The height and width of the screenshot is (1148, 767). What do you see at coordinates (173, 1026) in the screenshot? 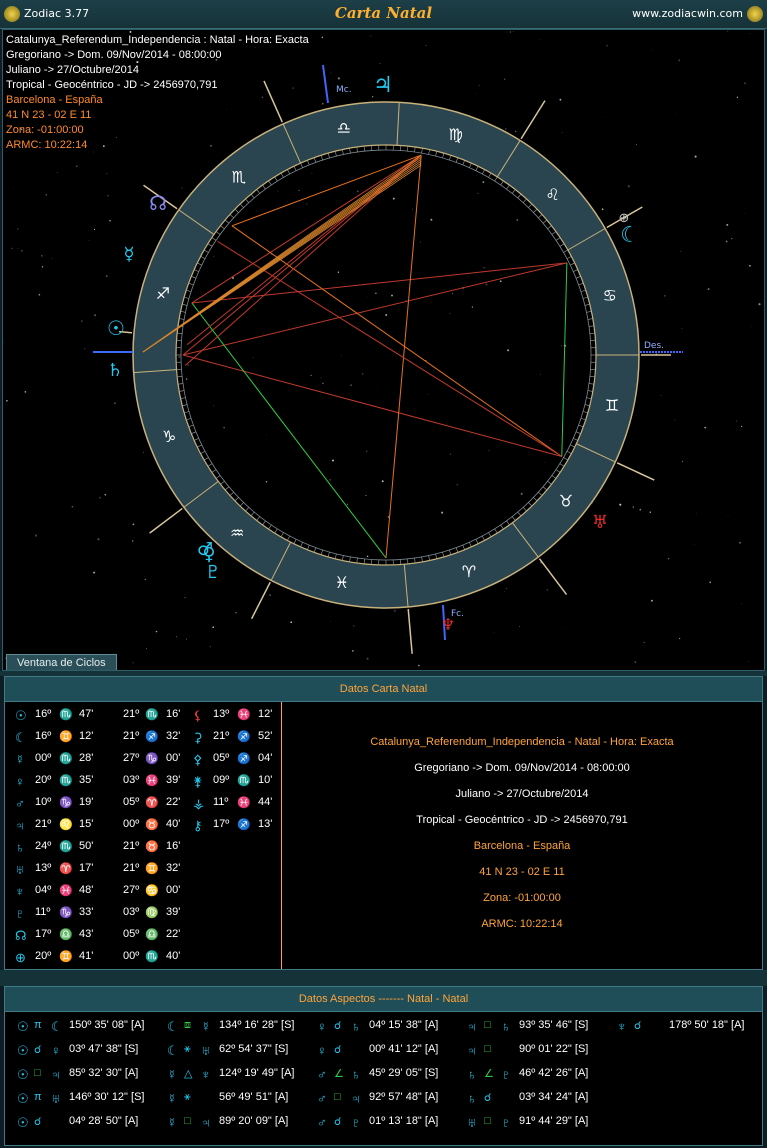
I see `aspect-planet-1: ☾` at bounding box center [173, 1026].